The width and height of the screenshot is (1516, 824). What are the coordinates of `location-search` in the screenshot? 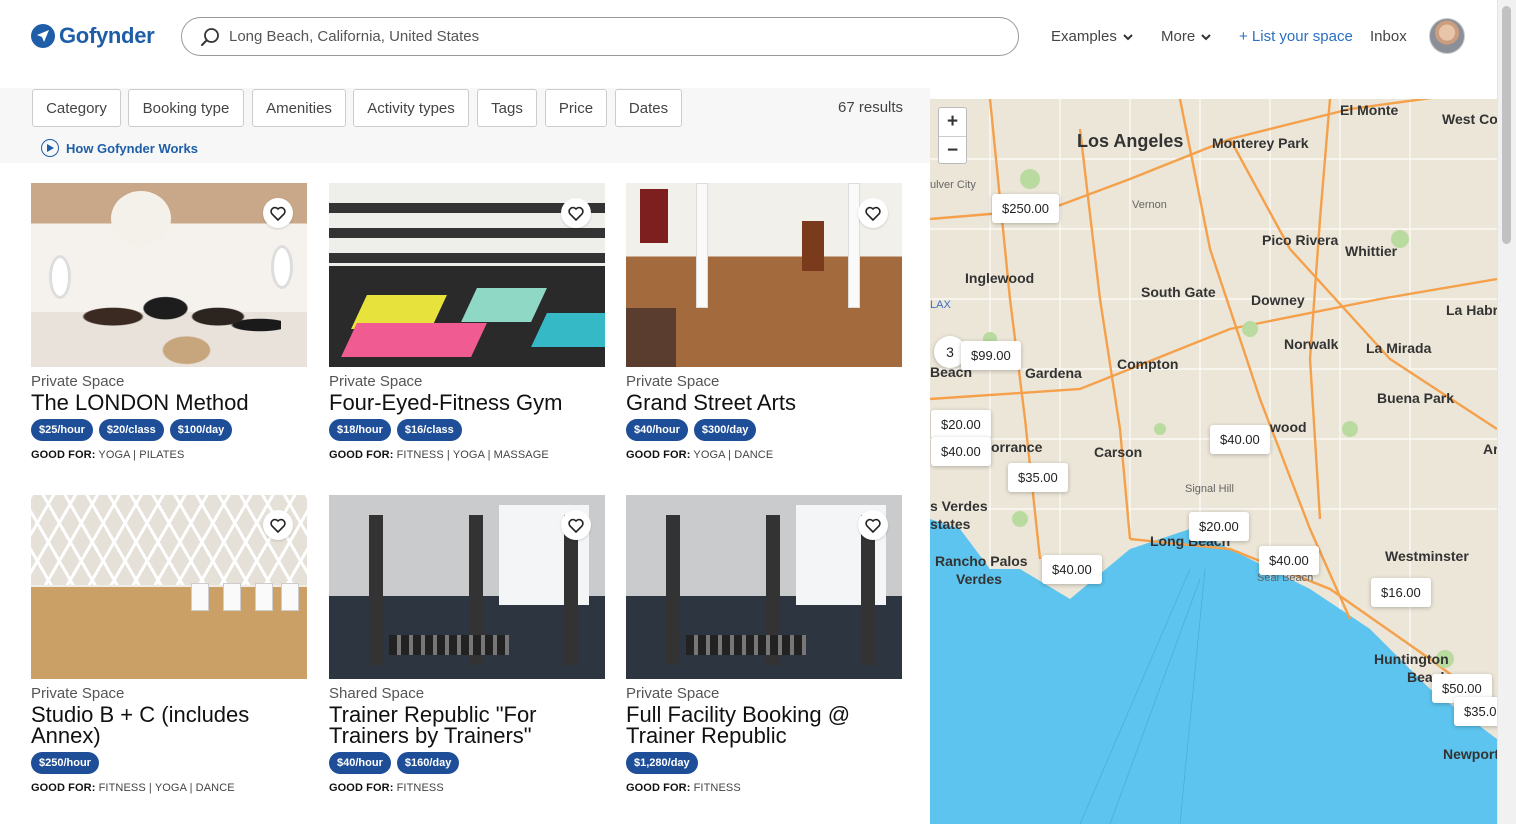 It's located at (600, 36).